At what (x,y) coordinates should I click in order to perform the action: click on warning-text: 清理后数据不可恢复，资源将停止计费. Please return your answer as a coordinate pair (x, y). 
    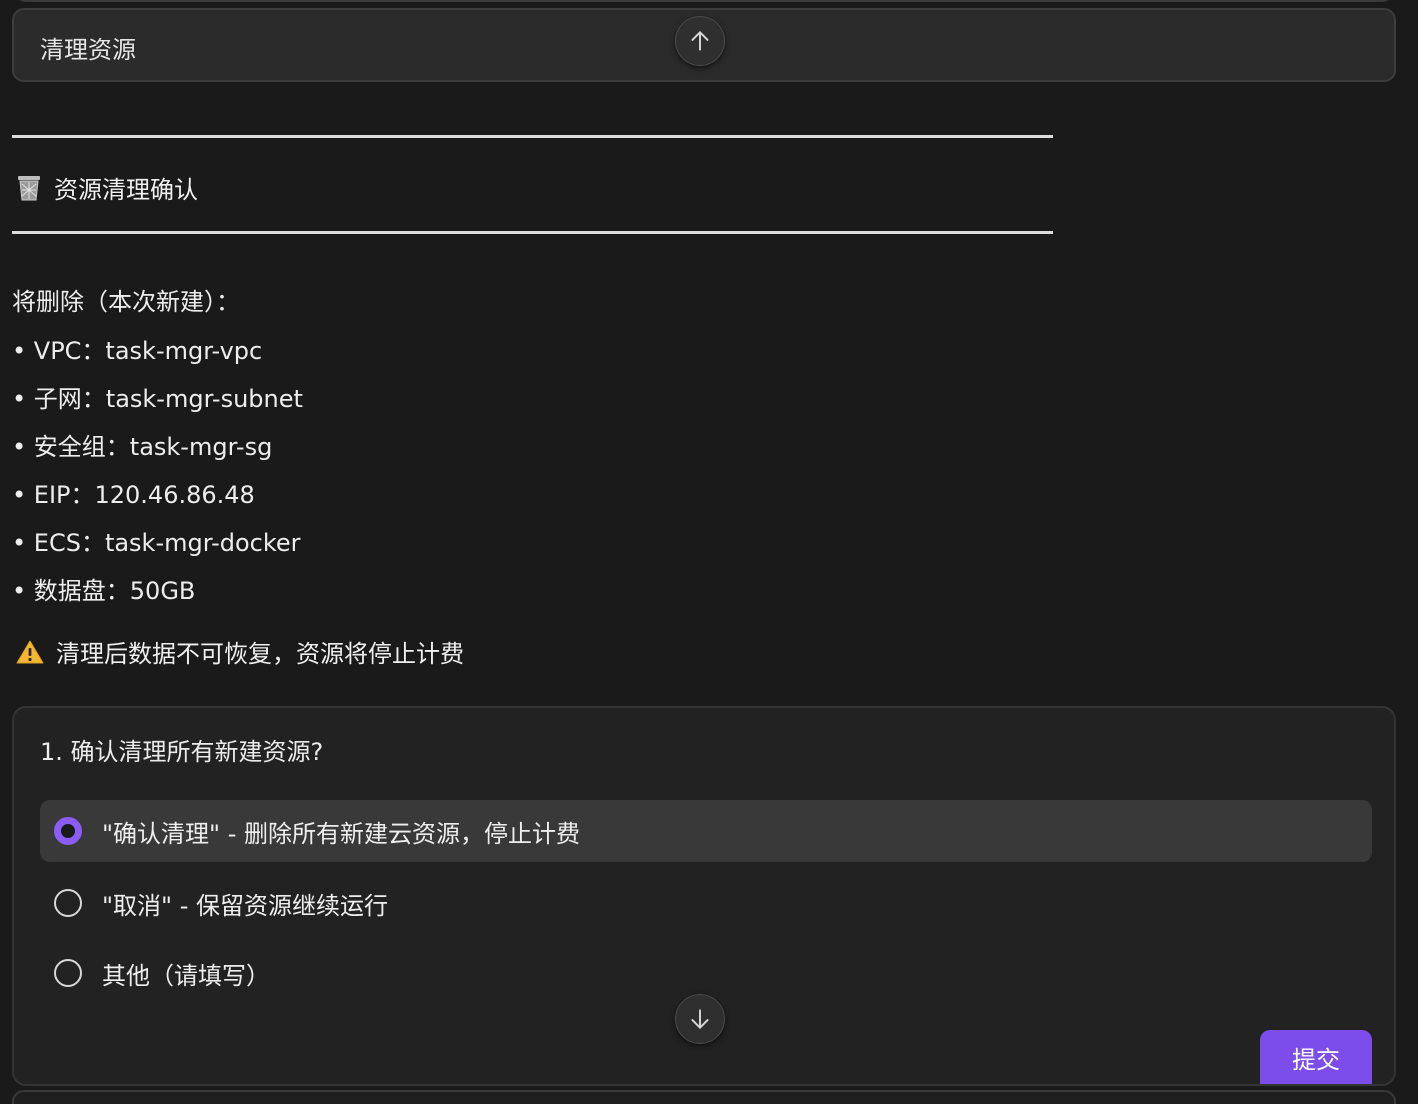
    Looking at the image, I should click on (260, 654).